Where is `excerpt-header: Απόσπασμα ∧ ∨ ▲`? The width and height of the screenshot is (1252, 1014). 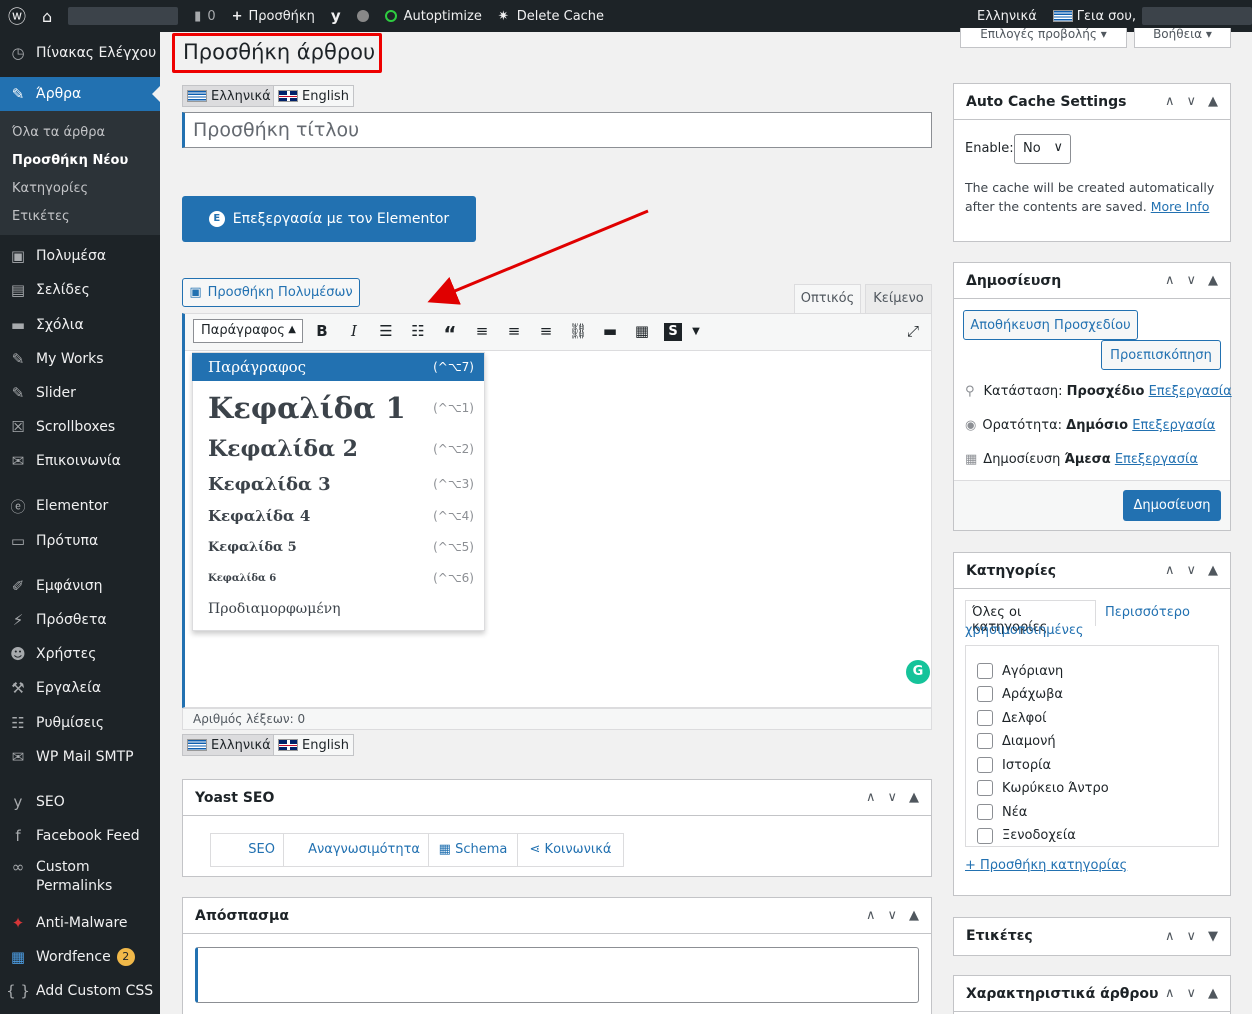 excerpt-header: Απόσπασμα ∧ ∨ ▲ is located at coordinates (557, 916).